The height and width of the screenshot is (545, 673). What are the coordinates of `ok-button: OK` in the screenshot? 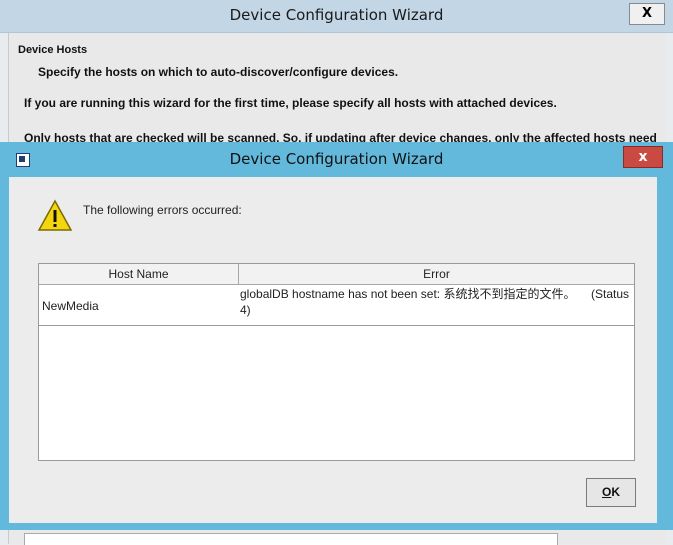 It's located at (611, 492).